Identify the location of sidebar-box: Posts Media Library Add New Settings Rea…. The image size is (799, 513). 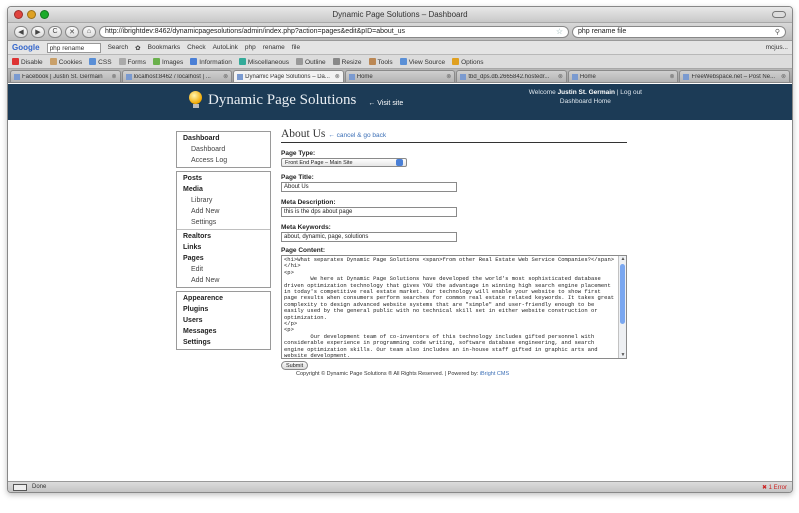
(223, 229).